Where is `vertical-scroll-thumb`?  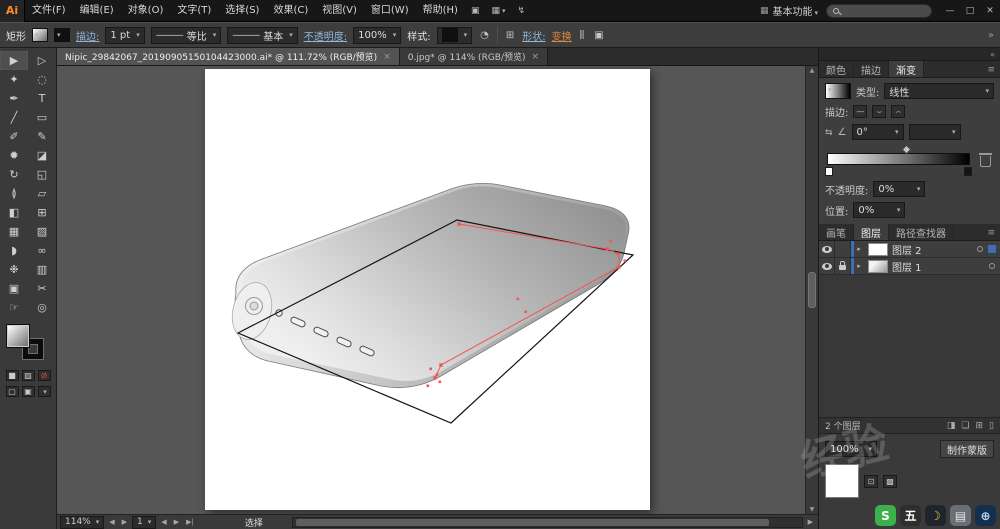 vertical-scroll-thumb is located at coordinates (812, 290).